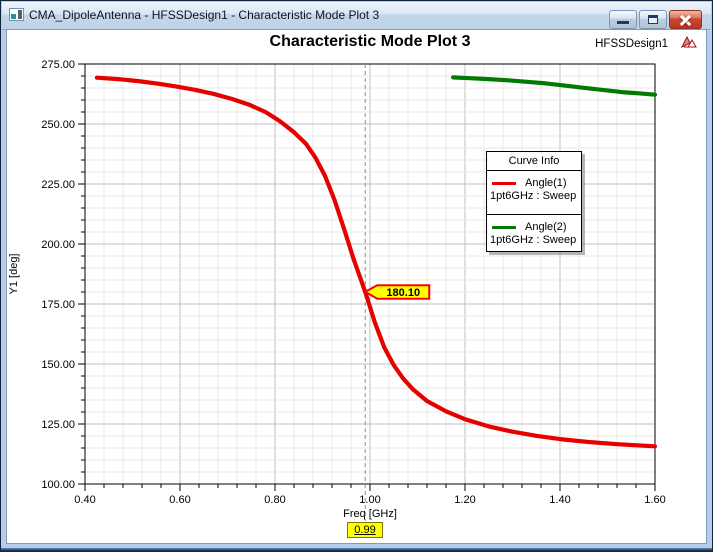 This screenshot has width=713, height=552. What do you see at coordinates (533, 196) in the screenshot?
I see `angle1-sweep-label: 1pt6GHz : Sweep` at bounding box center [533, 196].